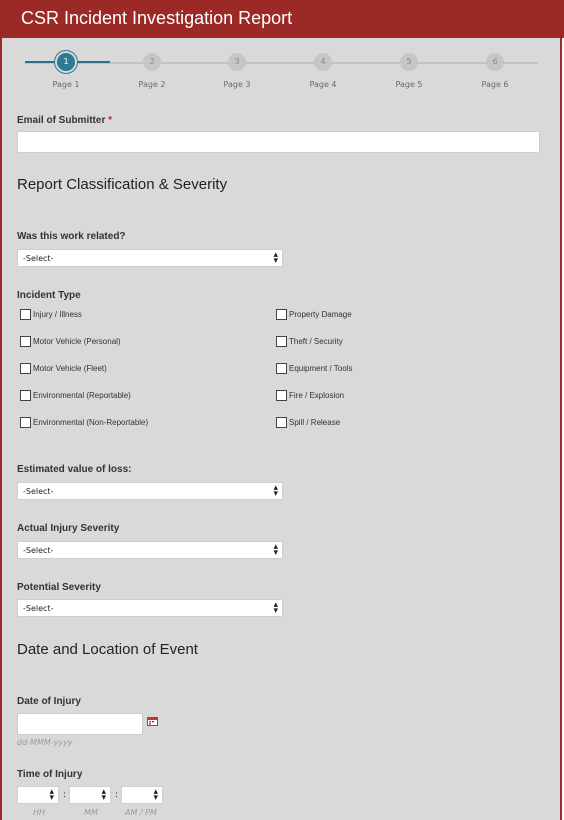 The height and width of the screenshot is (820, 564). What do you see at coordinates (237, 84) in the screenshot?
I see `step-3-label: Page 3` at bounding box center [237, 84].